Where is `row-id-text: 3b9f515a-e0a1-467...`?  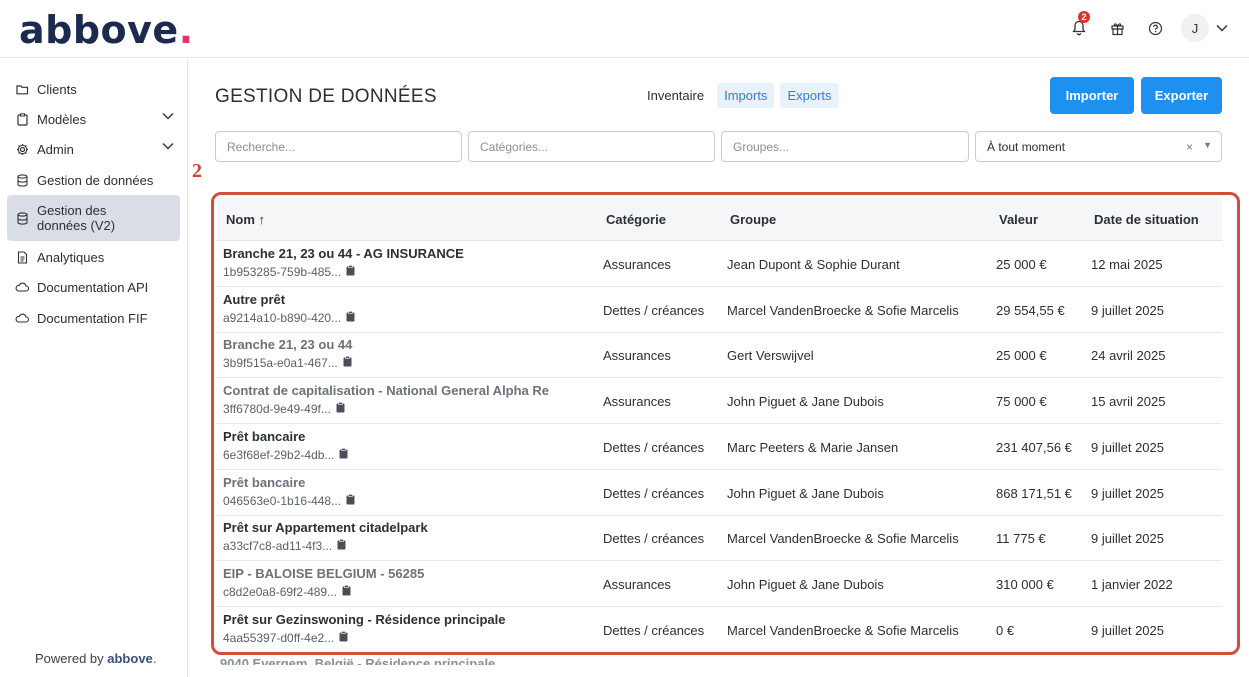 row-id-text: 3b9f515a-e0a1-467... is located at coordinates (280, 363).